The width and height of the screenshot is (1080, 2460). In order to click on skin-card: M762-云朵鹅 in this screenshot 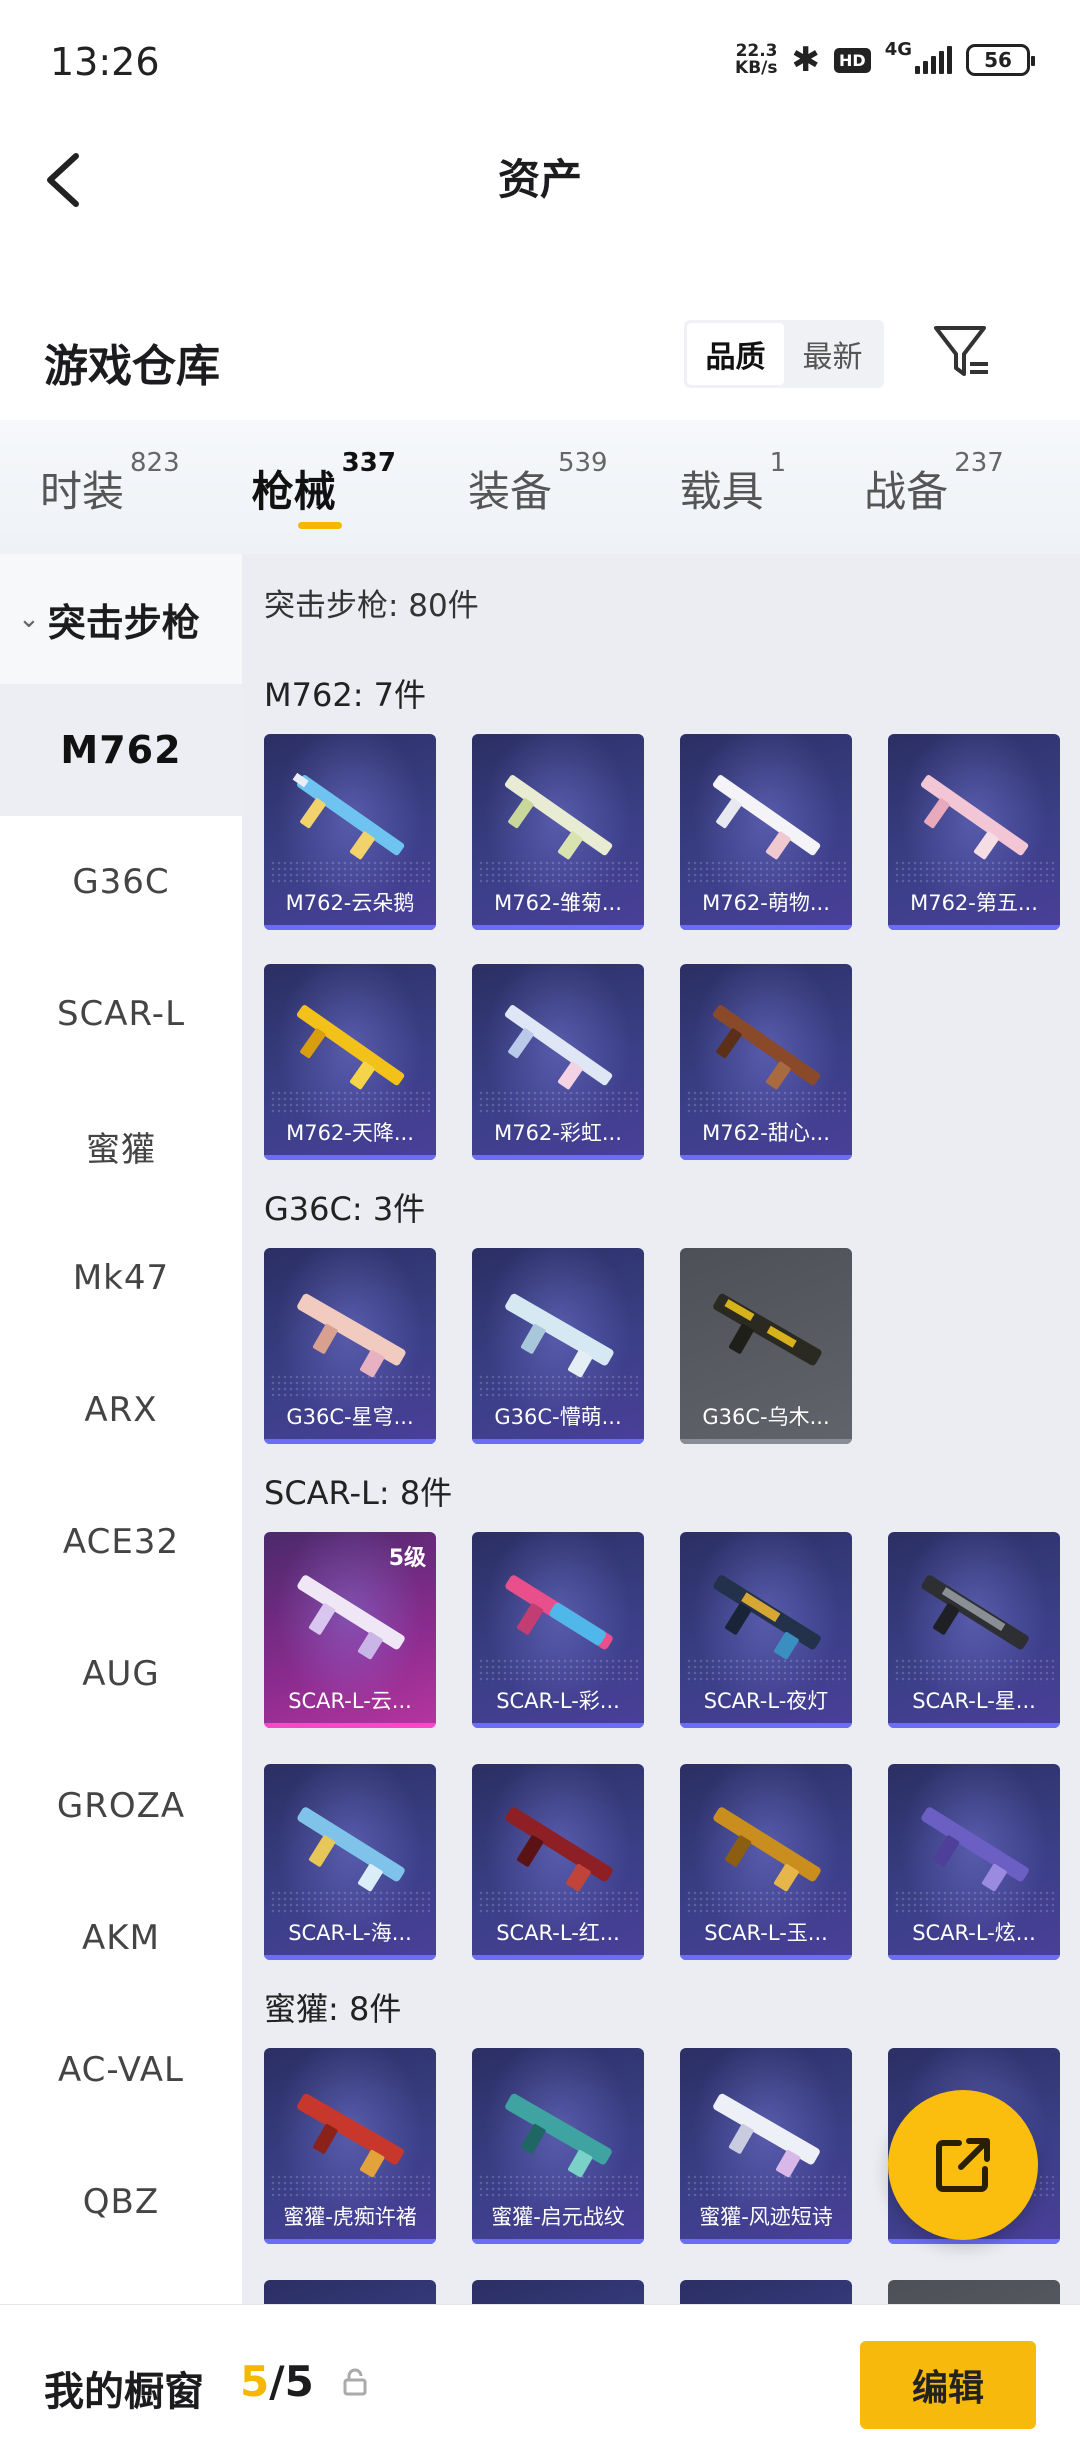, I will do `click(350, 832)`.